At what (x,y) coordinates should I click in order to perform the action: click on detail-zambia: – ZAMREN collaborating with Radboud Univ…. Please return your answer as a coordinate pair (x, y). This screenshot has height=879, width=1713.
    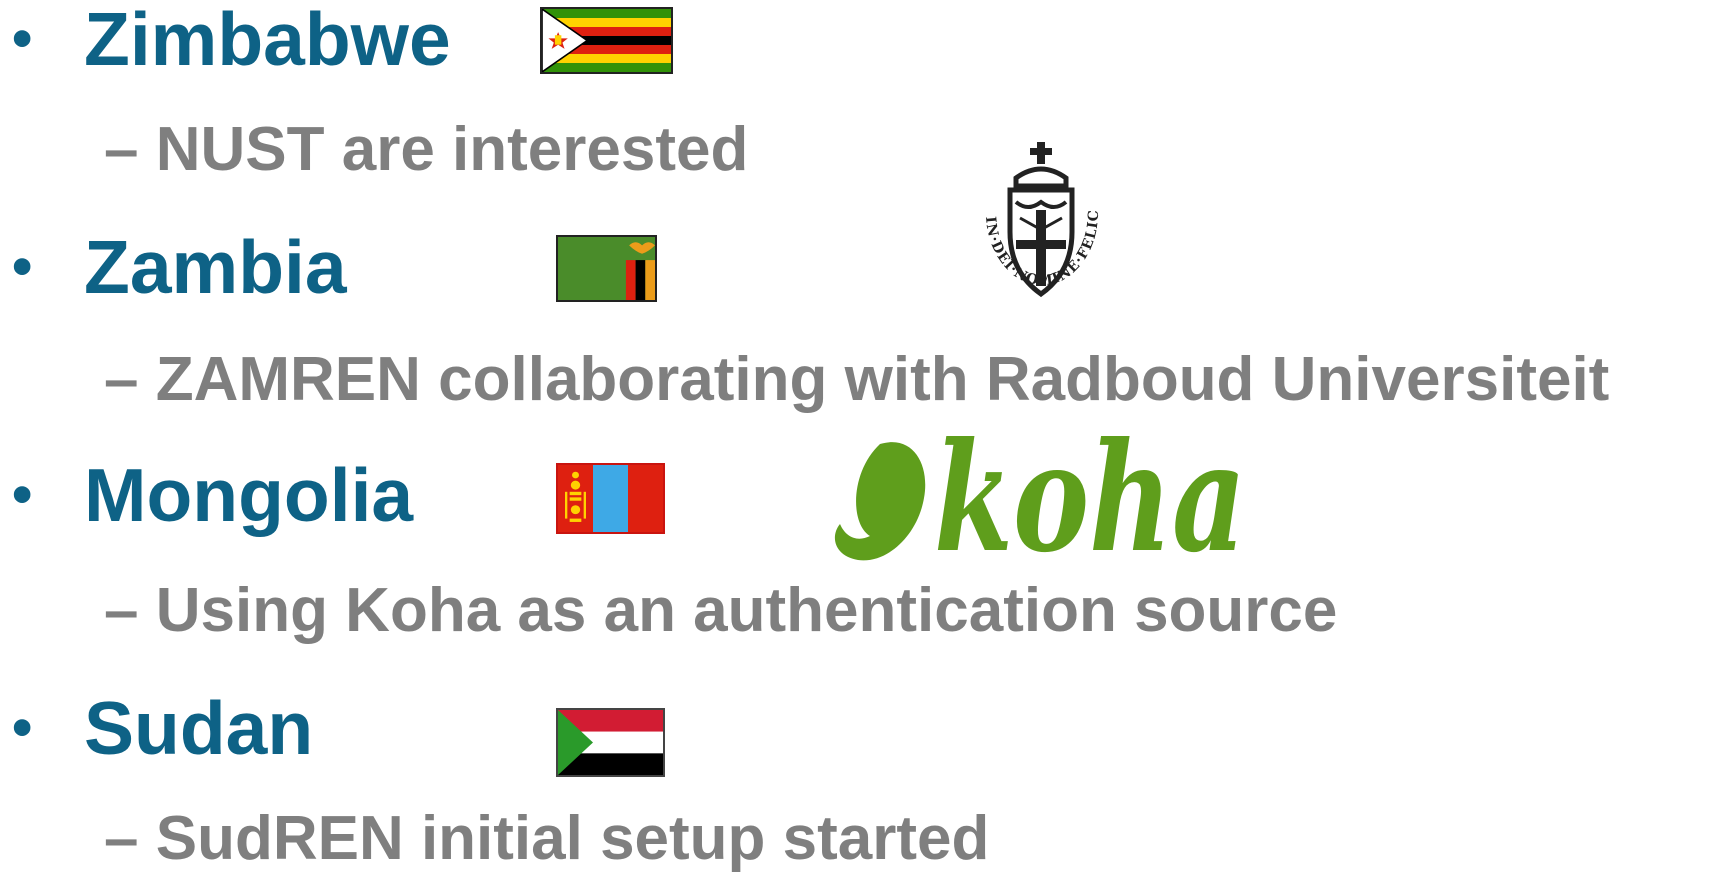
    Looking at the image, I should click on (856, 380).